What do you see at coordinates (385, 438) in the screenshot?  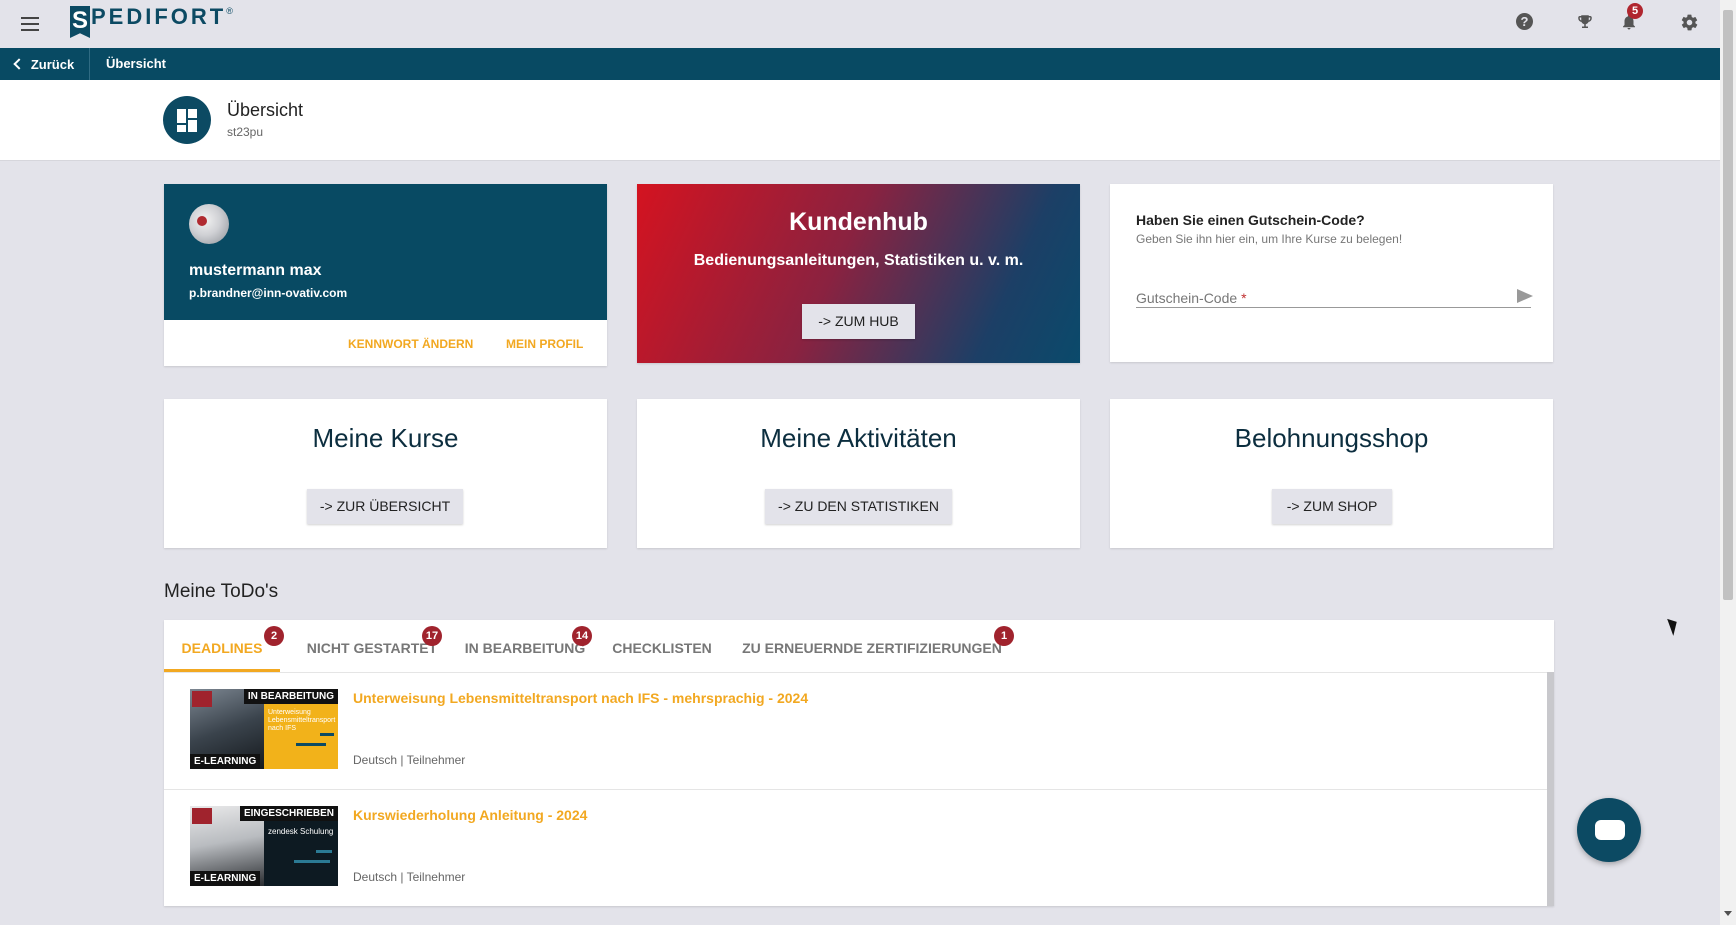 I see `my-courses-title: Meine Kurse` at bounding box center [385, 438].